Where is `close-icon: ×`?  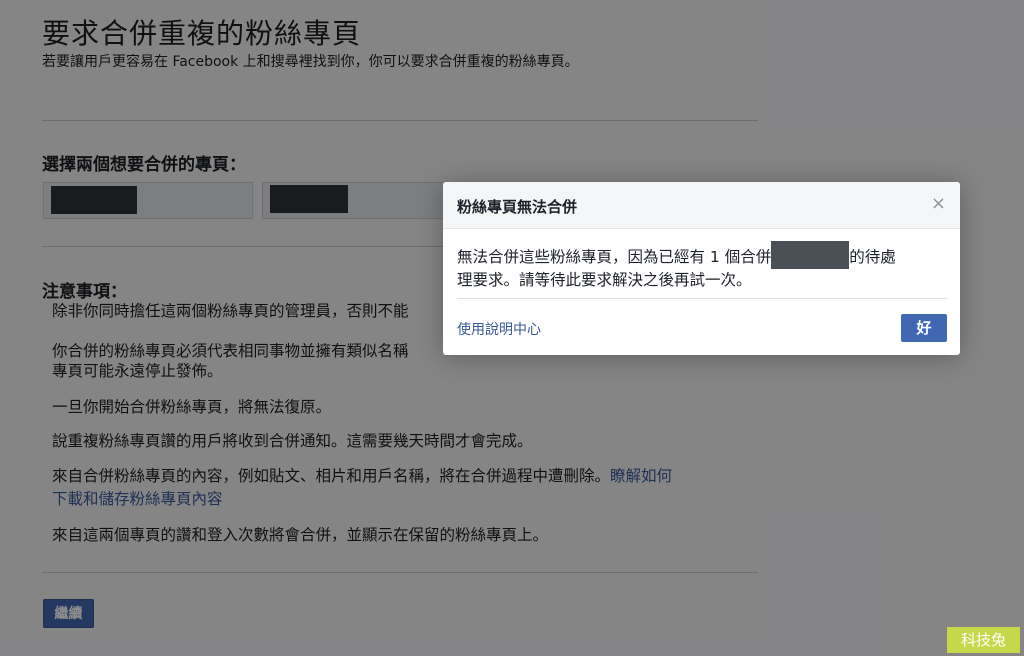 close-icon: × is located at coordinates (938, 204).